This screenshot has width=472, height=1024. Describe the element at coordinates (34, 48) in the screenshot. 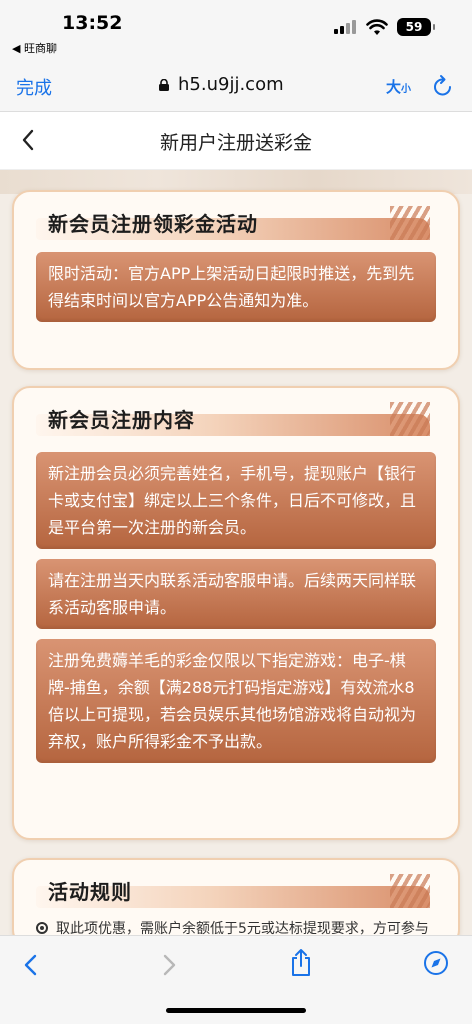

I see `back-to-app-link: ◀ 旺商聊` at that location.